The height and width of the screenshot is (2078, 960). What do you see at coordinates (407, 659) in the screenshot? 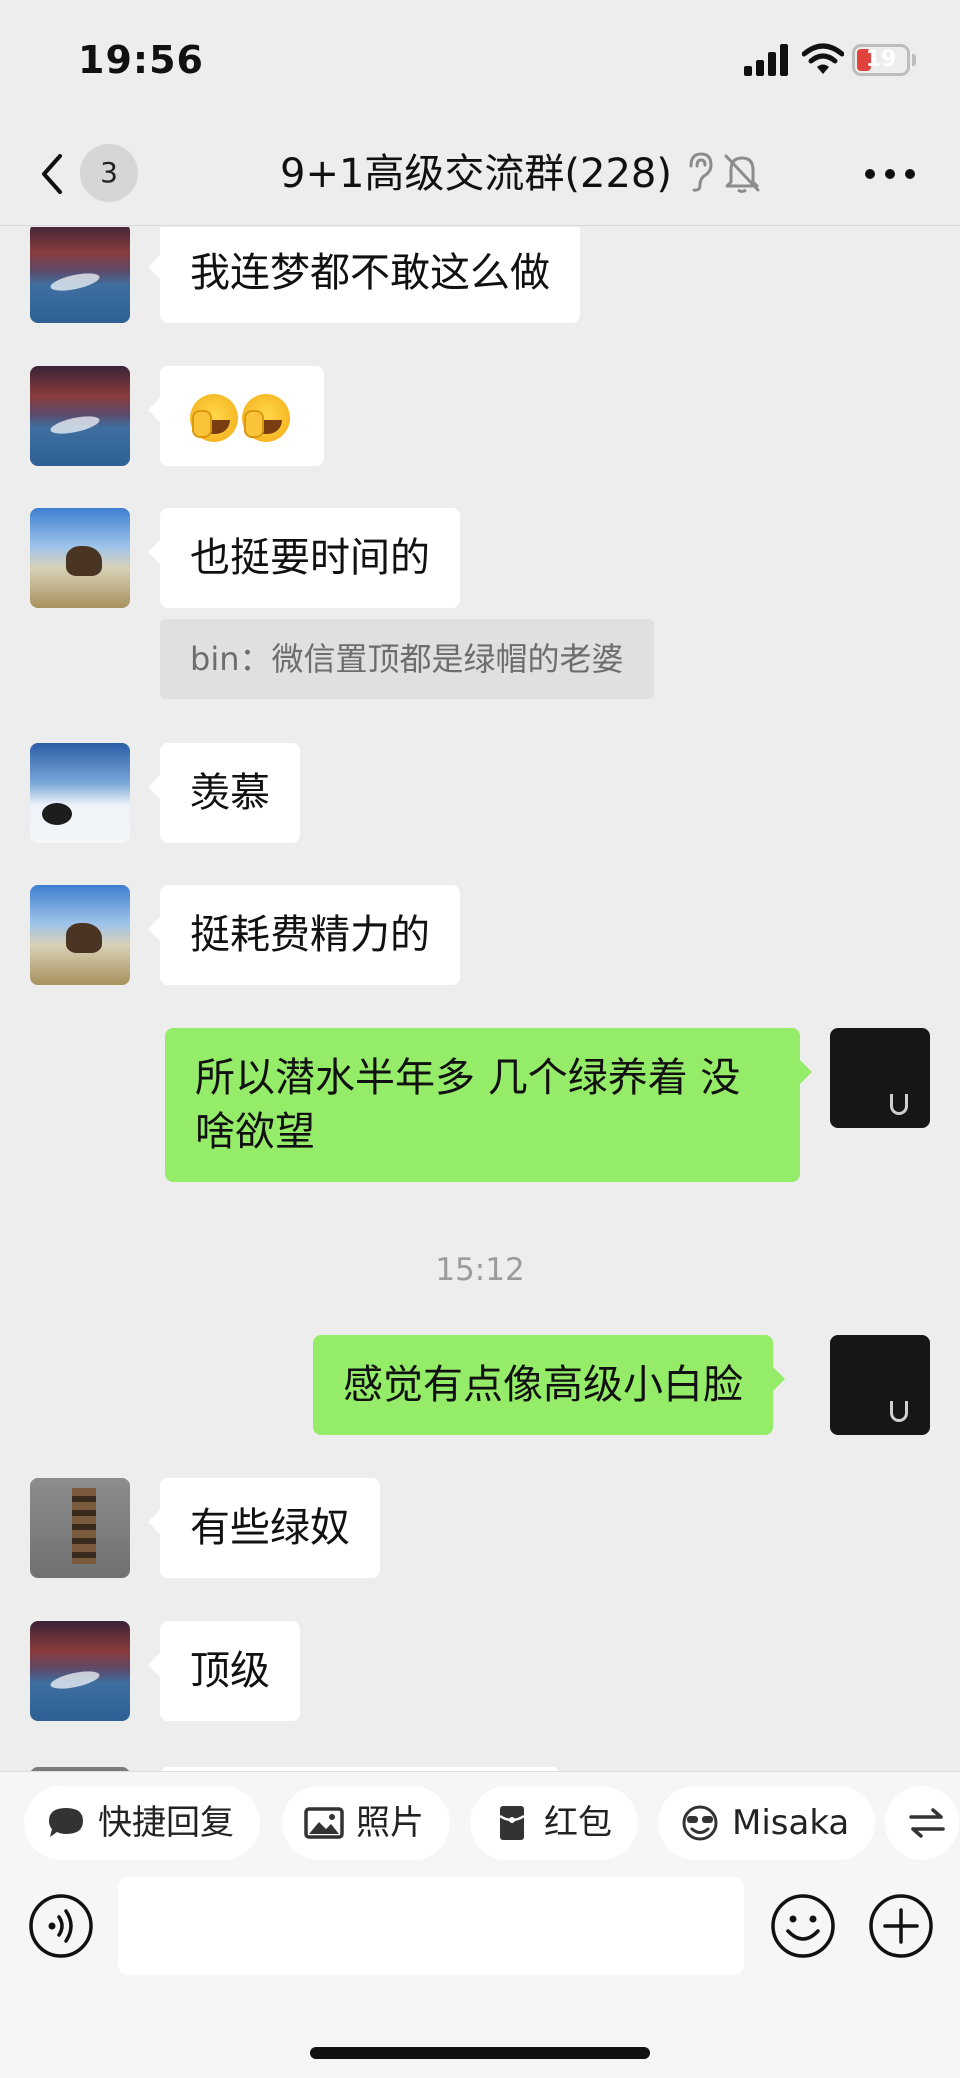
I see `quoted-message: bin：微信置顶都是绿帽的老婆` at bounding box center [407, 659].